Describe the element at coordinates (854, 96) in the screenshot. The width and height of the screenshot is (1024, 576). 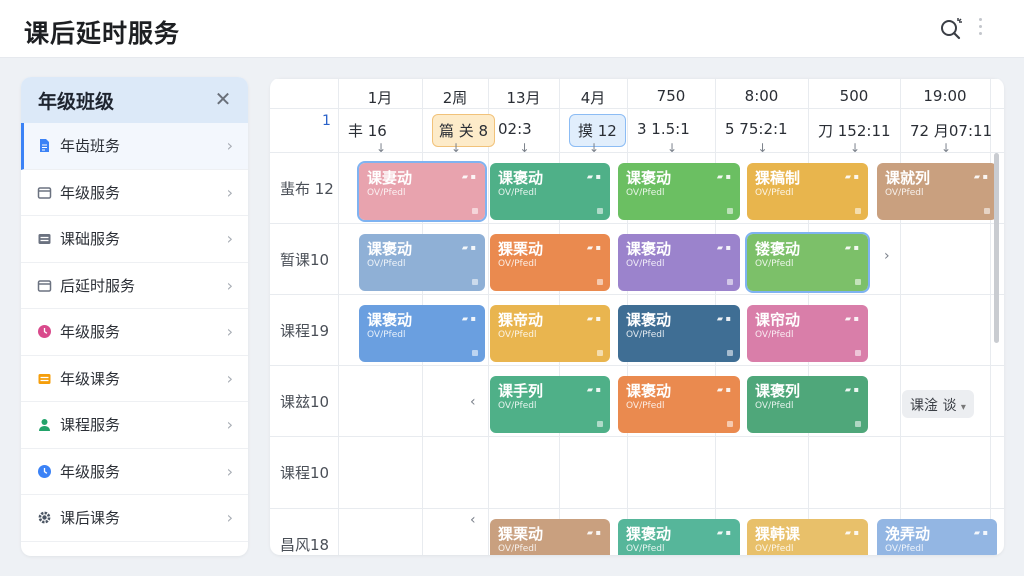
I see `column-header: 500` at that location.